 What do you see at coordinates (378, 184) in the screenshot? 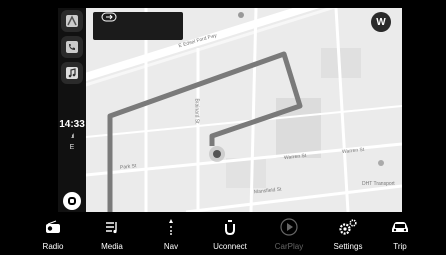
I see `poi-label: DHT Transport` at bounding box center [378, 184].